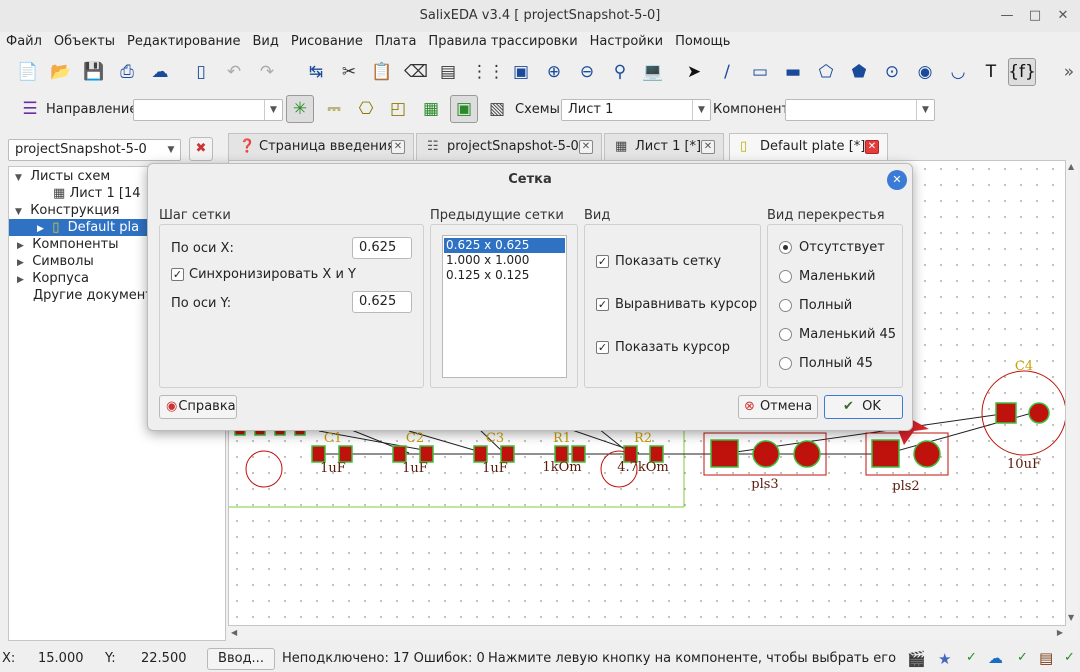  I want to click on chip-icon: ▦, so click(431, 109).